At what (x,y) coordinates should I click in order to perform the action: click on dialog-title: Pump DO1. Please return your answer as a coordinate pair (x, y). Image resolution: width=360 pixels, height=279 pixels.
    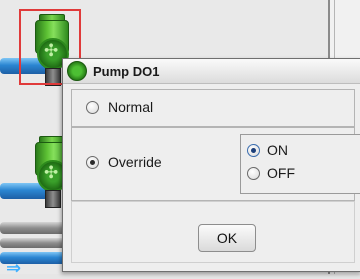
    Looking at the image, I should click on (126, 71).